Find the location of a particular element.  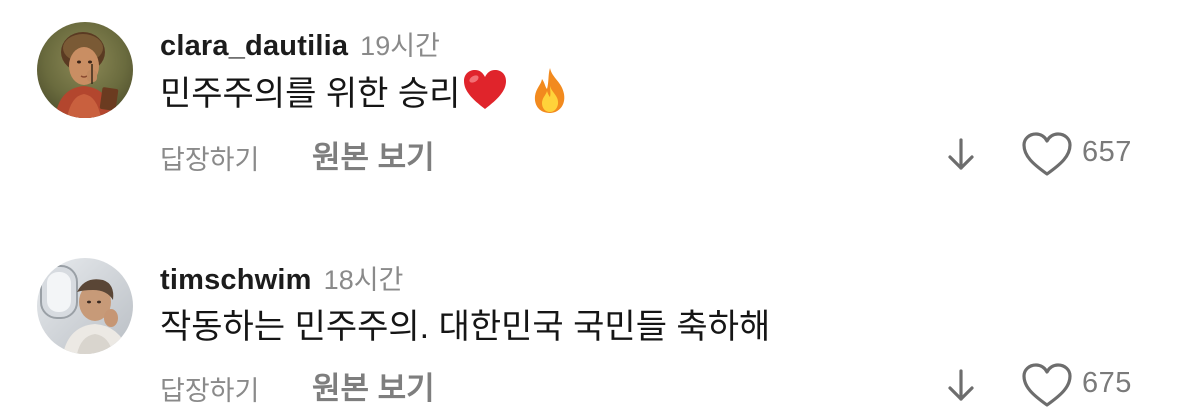

fresco-portrait-avatar is located at coordinates (85, 70).